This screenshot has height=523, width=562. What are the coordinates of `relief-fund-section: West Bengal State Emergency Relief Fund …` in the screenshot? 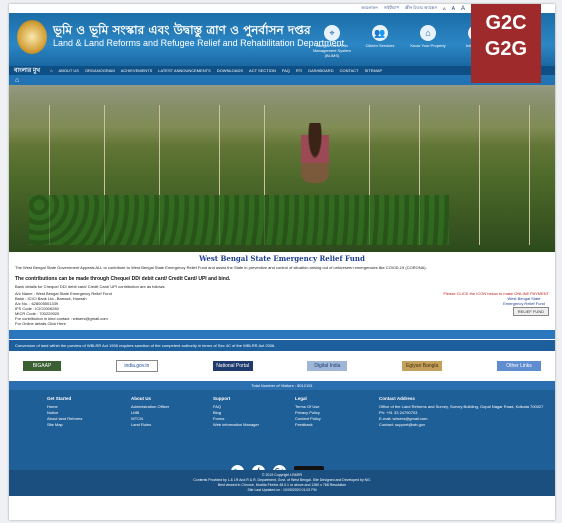 It's located at (282, 290).